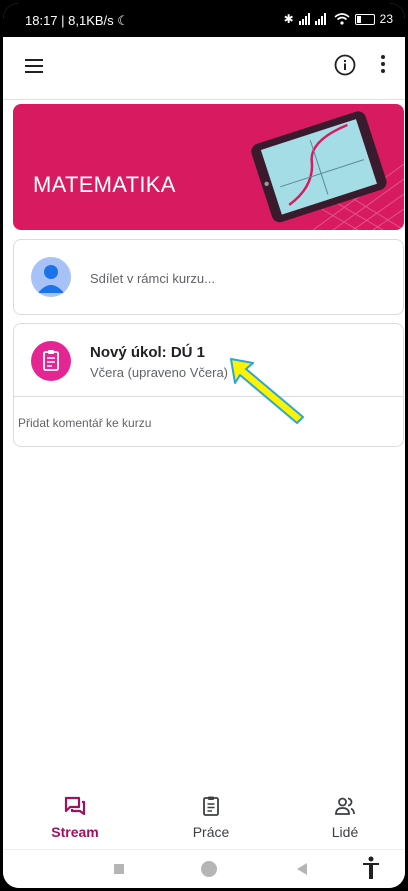 The width and height of the screenshot is (408, 891). I want to click on post-timestamp: Včera (upraveno Včera), so click(159, 372).